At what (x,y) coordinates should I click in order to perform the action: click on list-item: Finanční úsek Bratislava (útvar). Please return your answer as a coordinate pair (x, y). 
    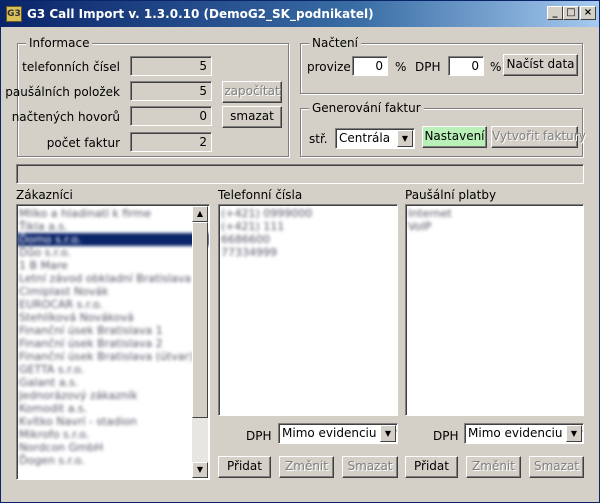
    Looking at the image, I should click on (113, 356).